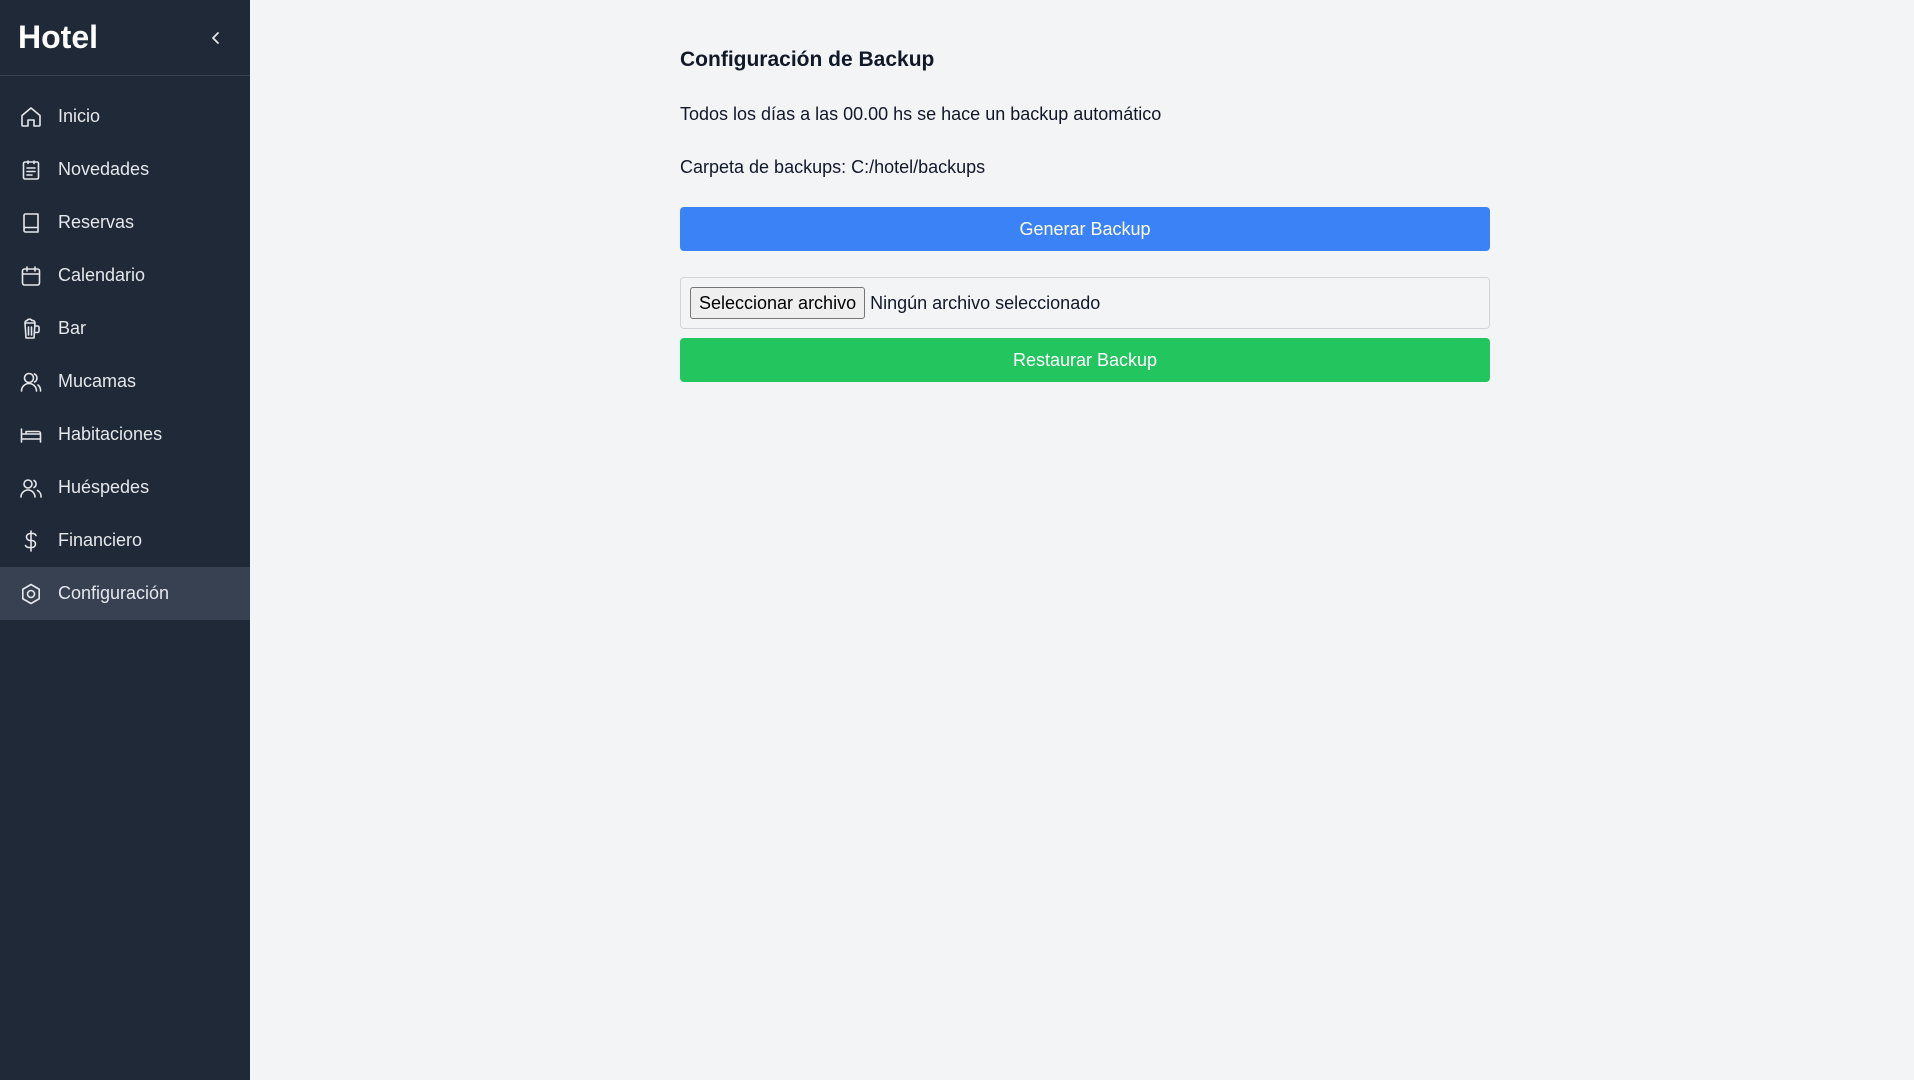 The image size is (1914, 1080). Describe the element at coordinates (1085, 229) in the screenshot. I see `generate-backup-button: Generar Backup` at that location.